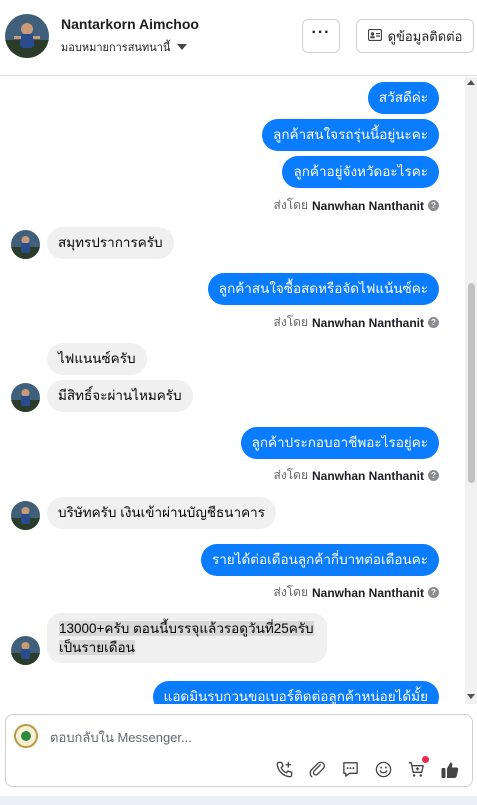 This screenshot has width=477, height=805. I want to click on incoming-message: สมุทรปราการครับ, so click(110, 243).